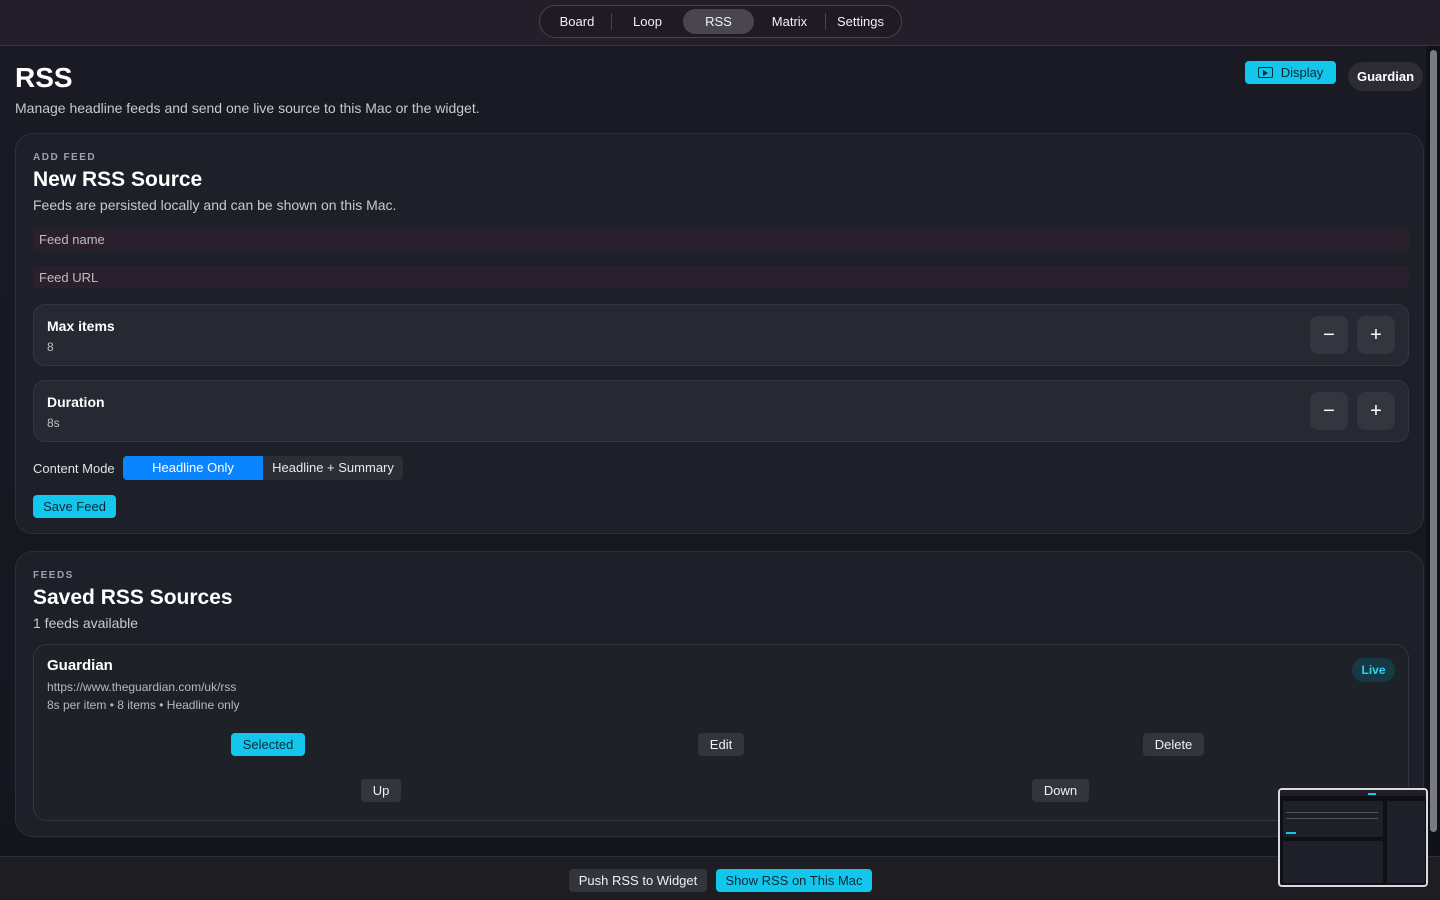 This screenshot has width=1440, height=900. What do you see at coordinates (193, 468) in the screenshot?
I see `content-mode-headline-only: Headline Only` at bounding box center [193, 468].